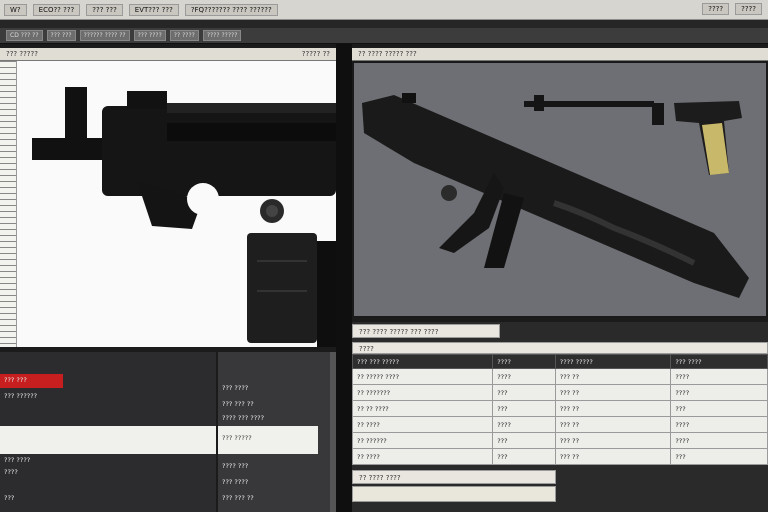 This screenshot has width=768, height=512. Describe the element at coordinates (56, 9) in the screenshot. I see `menu-item-2: ECO?? ???` at that location.